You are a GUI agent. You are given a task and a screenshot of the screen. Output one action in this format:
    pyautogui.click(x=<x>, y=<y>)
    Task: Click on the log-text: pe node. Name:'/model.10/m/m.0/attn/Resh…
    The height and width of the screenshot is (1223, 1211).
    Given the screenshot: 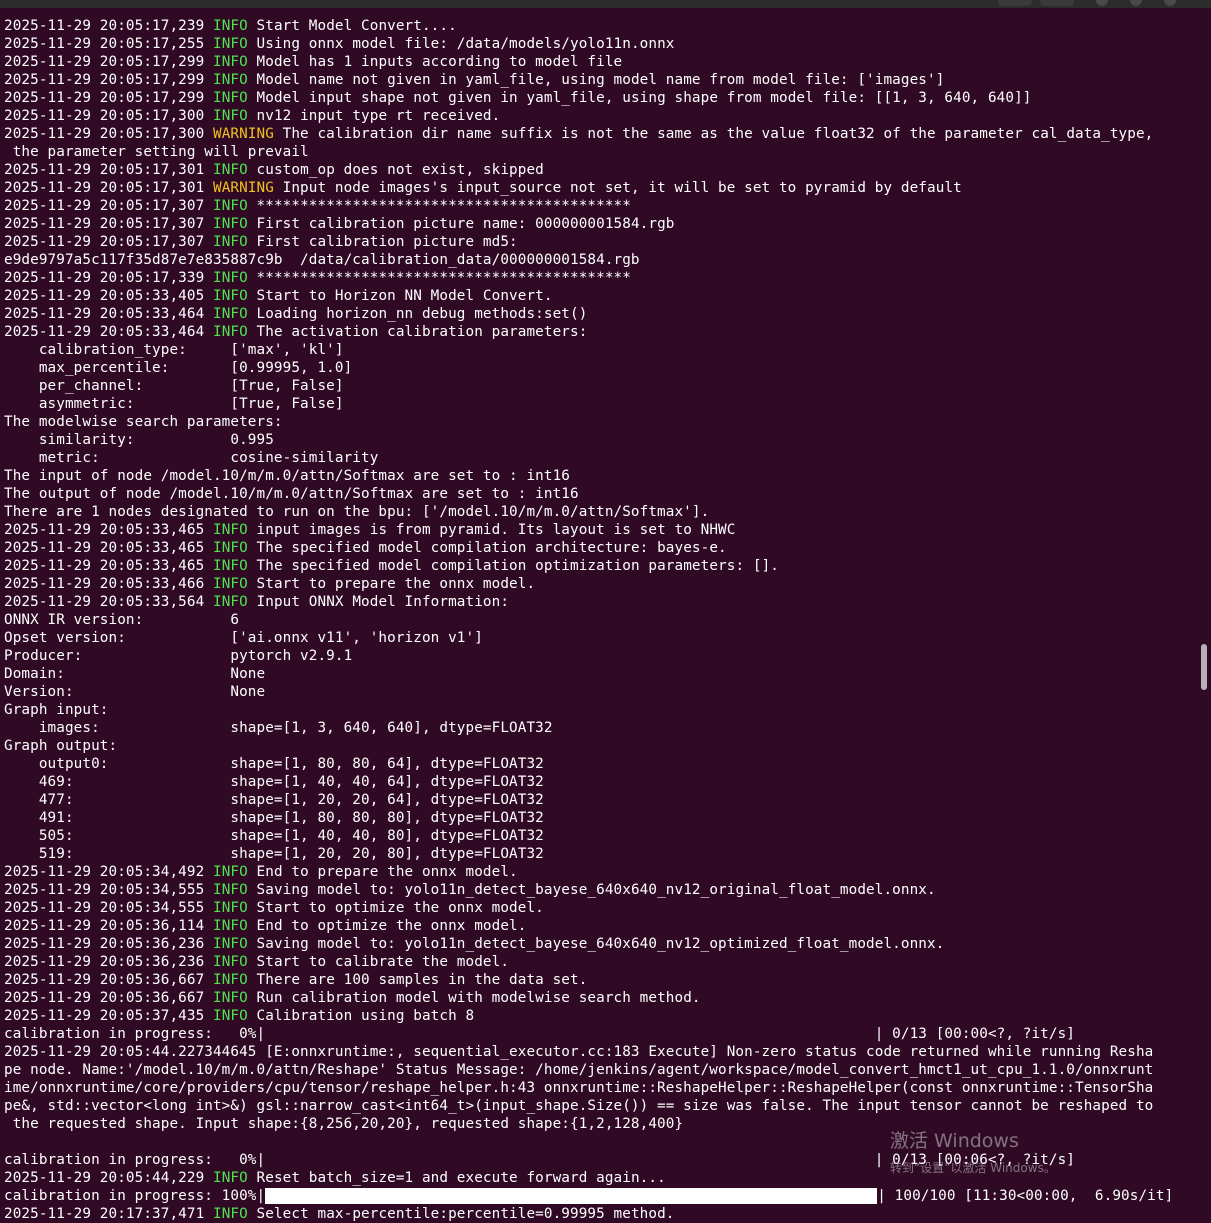 What is the action you would take?
    pyautogui.click(x=579, y=1070)
    